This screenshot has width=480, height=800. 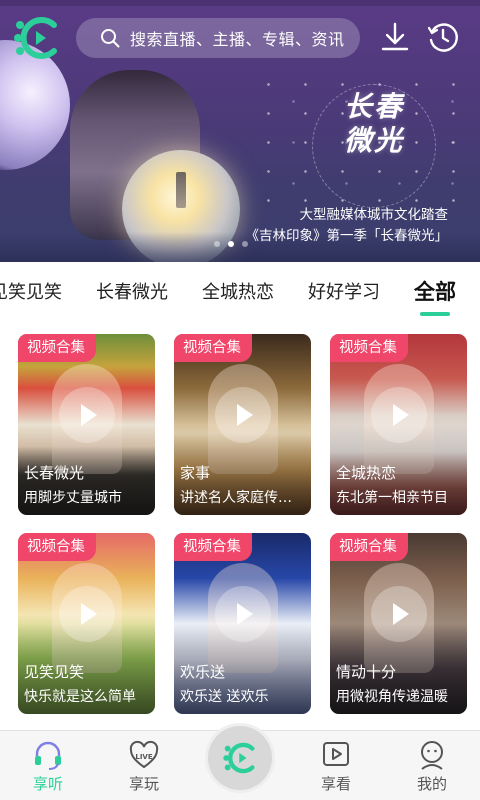 What do you see at coordinates (366, 473) in the screenshot?
I see `card-title: 全城热恋` at bounding box center [366, 473].